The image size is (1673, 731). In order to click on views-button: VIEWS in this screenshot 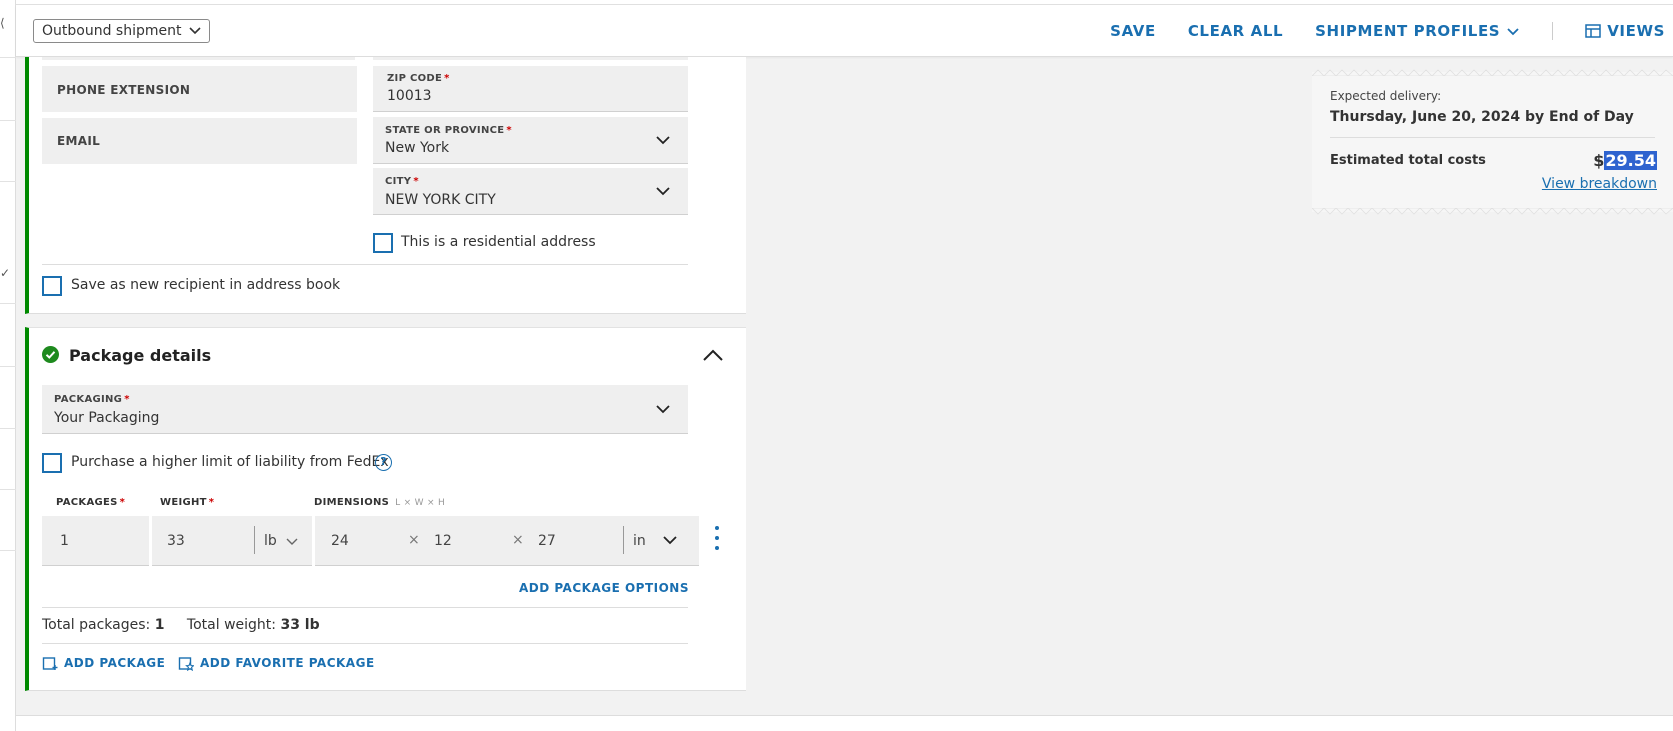, I will do `click(1625, 31)`.